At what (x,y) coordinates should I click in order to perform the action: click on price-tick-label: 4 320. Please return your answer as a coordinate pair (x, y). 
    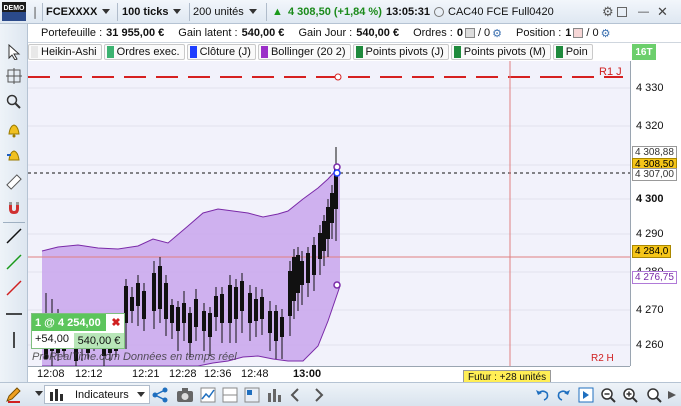
    Looking at the image, I should click on (650, 126).